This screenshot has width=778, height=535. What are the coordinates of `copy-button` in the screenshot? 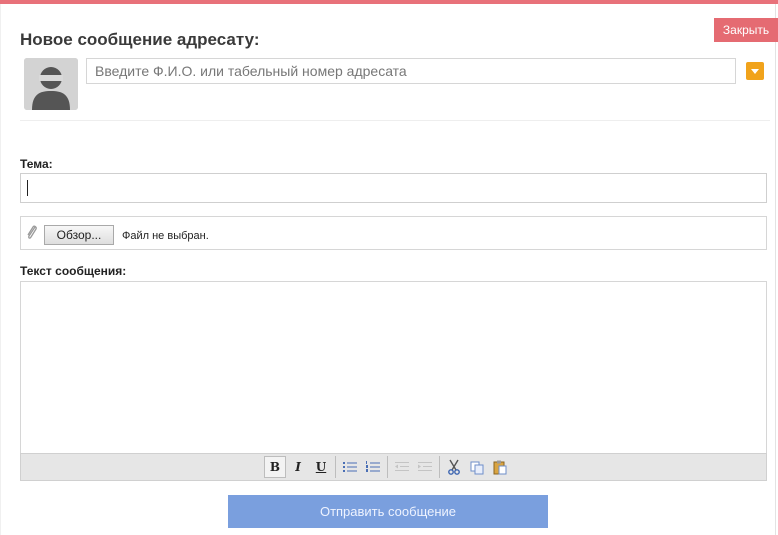 It's located at (477, 467).